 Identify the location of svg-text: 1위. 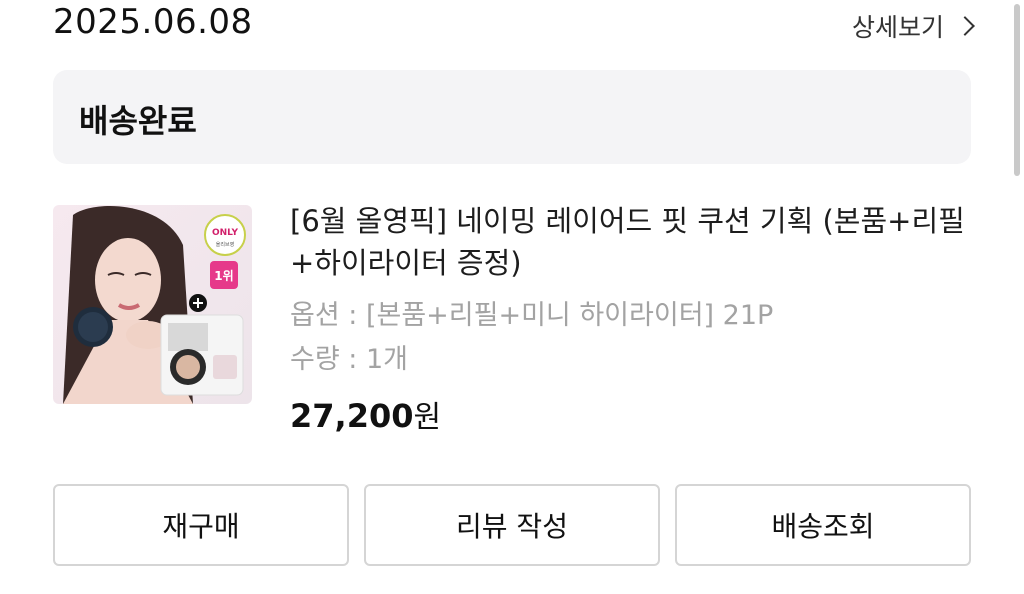
(223, 276).